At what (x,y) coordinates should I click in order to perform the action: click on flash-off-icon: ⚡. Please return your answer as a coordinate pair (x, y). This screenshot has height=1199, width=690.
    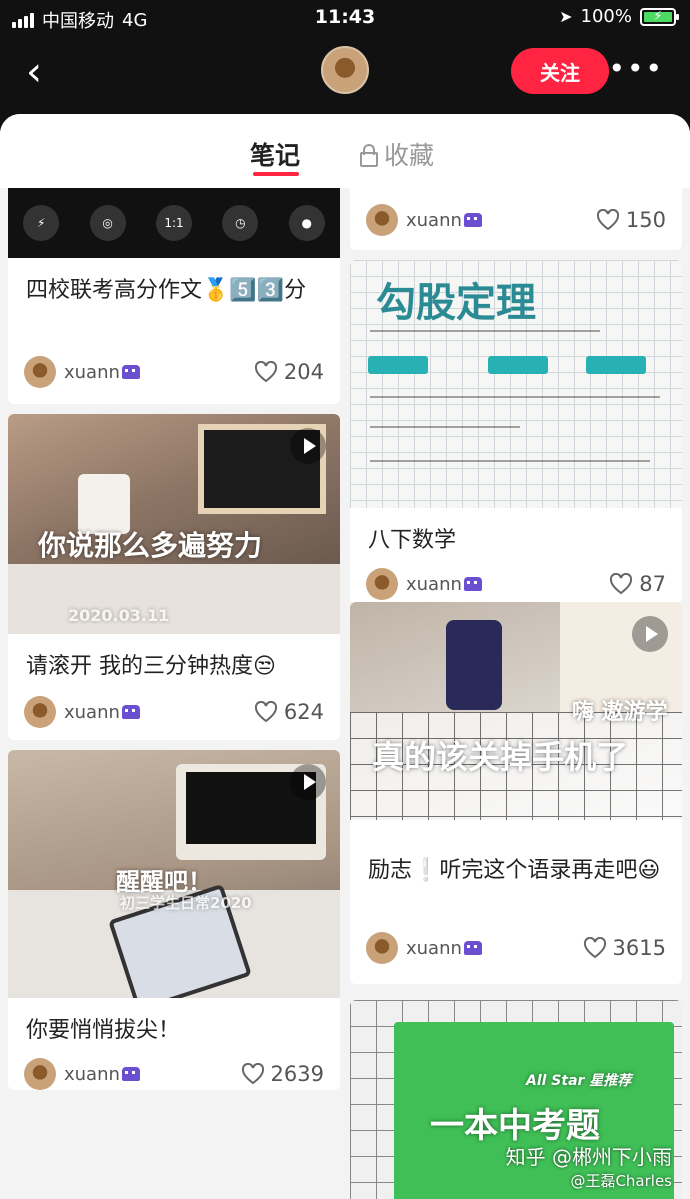
    Looking at the image, I should click on (41, 223).